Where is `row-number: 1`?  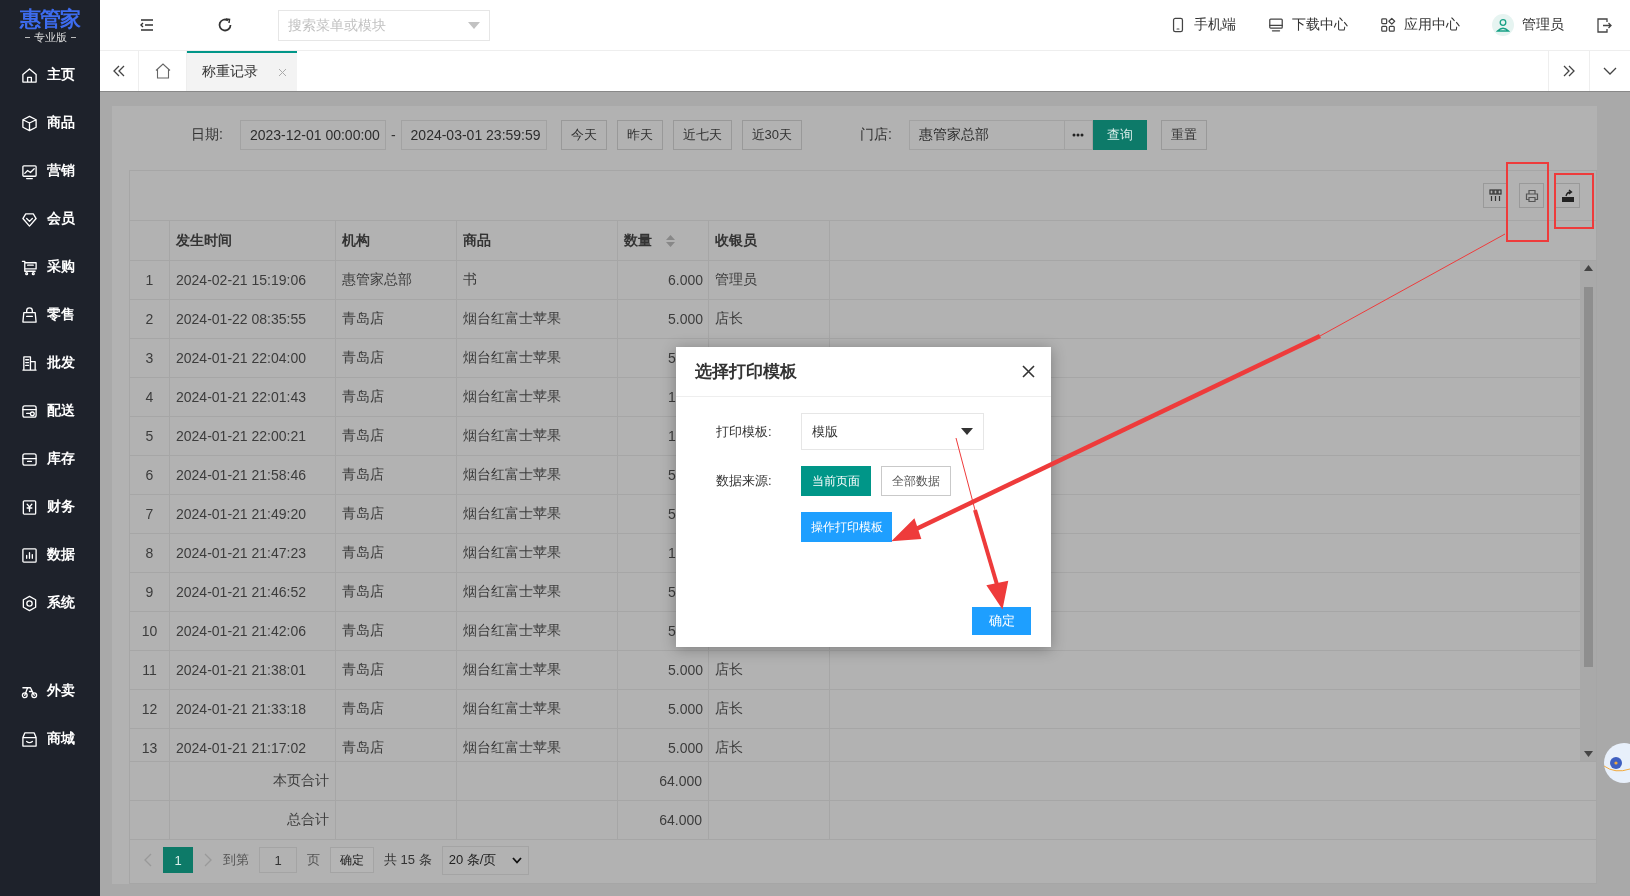 row-number: 1 is located at coordinates (150, 280).